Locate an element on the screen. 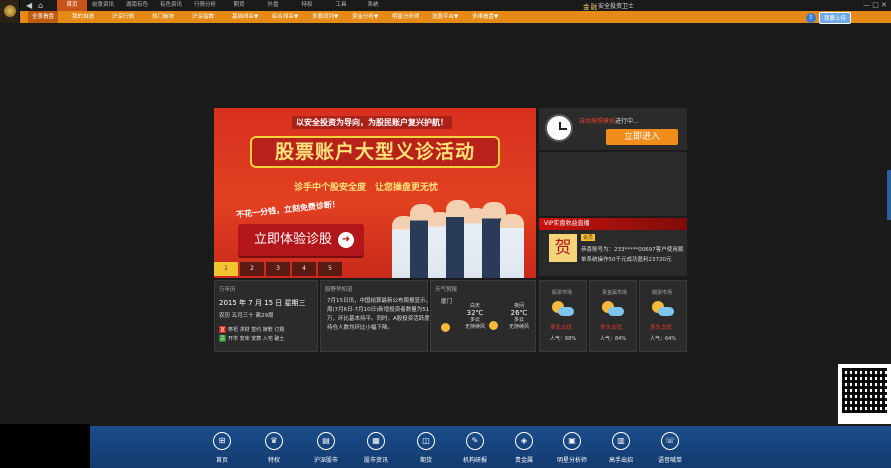  banner-tab: 3 is located at coordinates (278, 269).